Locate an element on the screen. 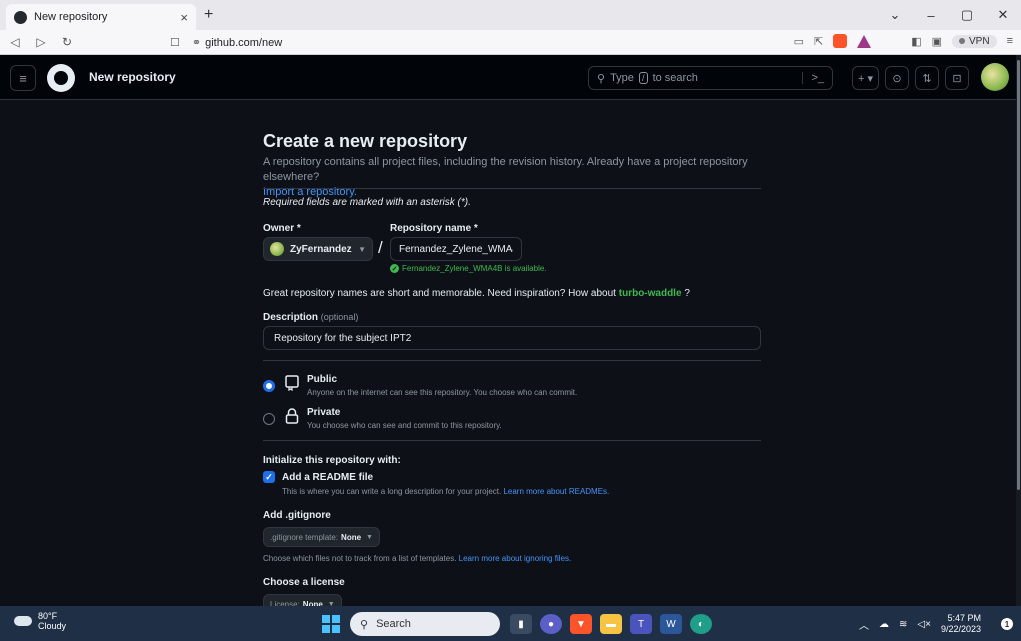 The height and width of the screenshot is (641, 1021). hamburger-menu-icon: ≡ is located at coordinates (23, 78).